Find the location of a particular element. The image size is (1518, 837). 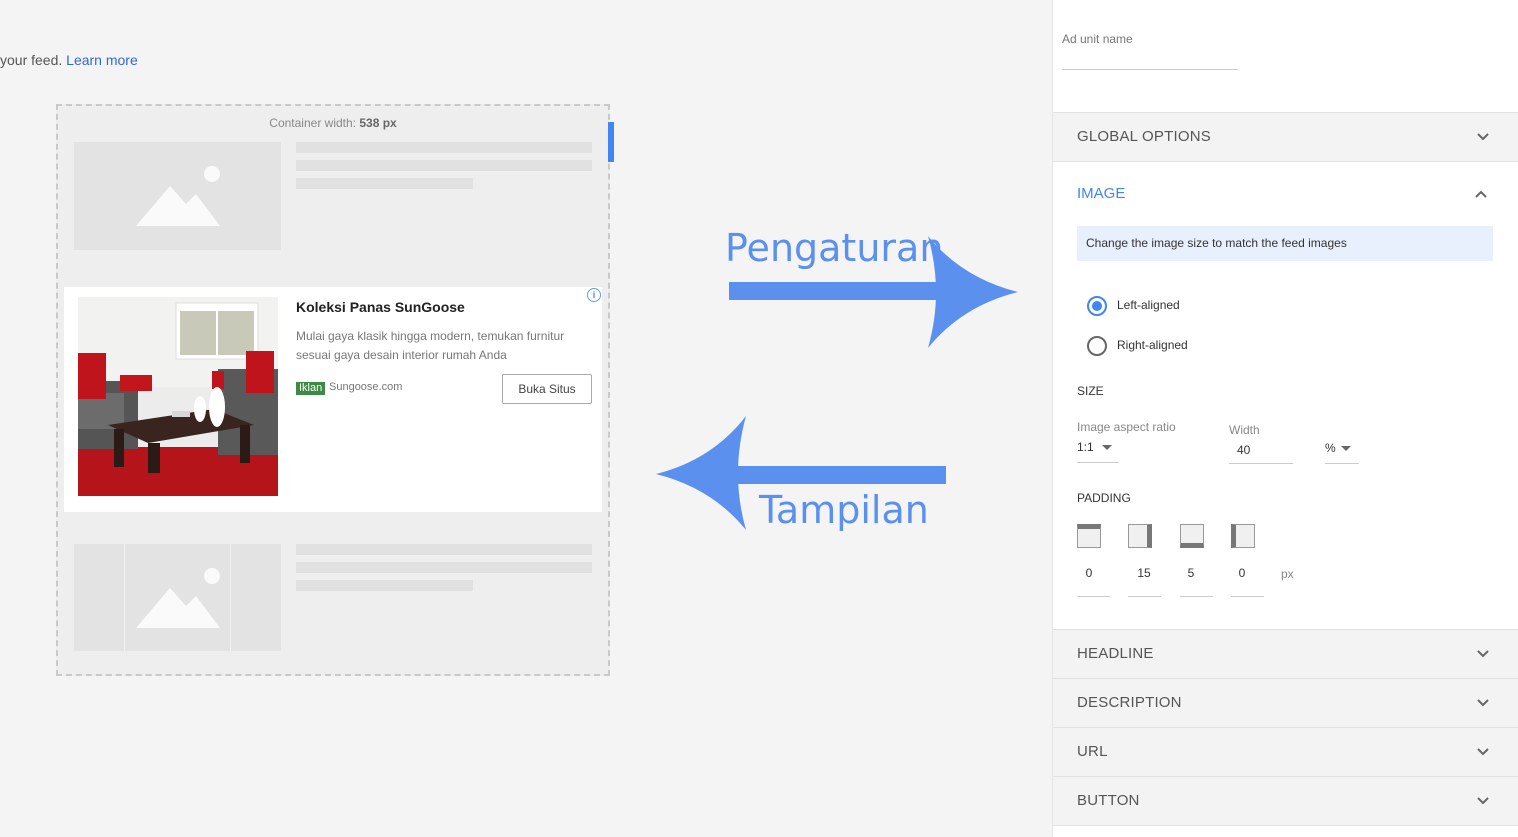

padding-top-underline is located at coordinates (1093, 596).